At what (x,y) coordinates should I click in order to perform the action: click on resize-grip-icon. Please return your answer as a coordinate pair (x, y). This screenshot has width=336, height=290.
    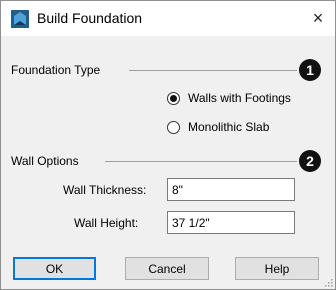
    Looking at the image, I should click on (328, 282).